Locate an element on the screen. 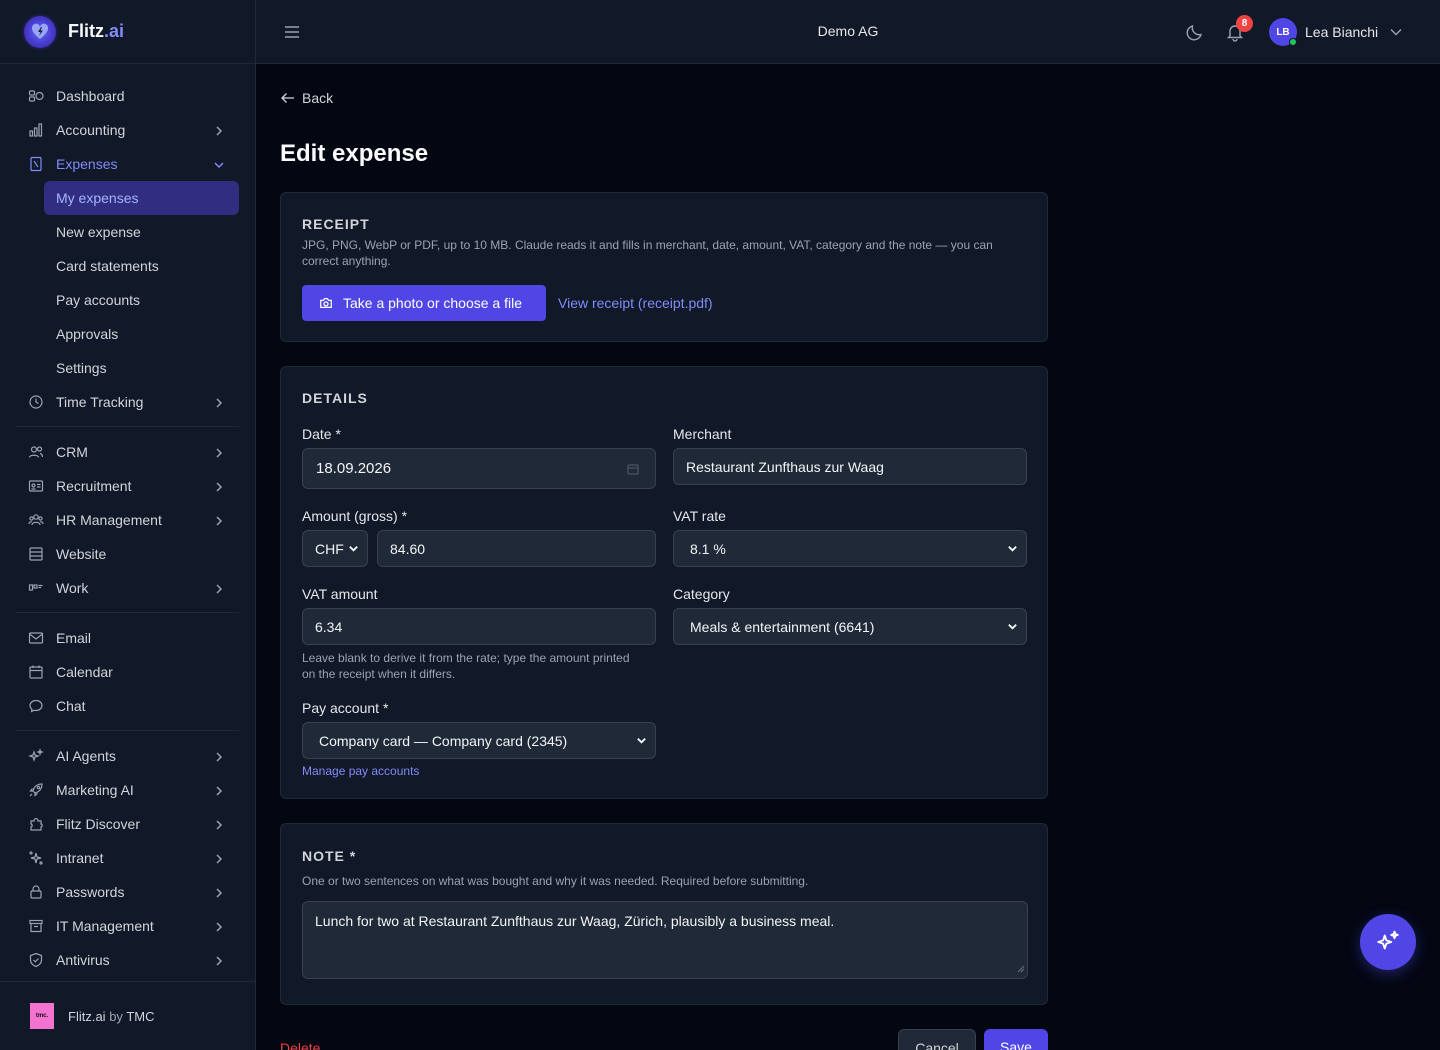 Image resolution: width=1440 pixels, height=1050 pixels. merchant-value: Restaurant Zunfthaus zur Waag is located at coordinates (785, 466).